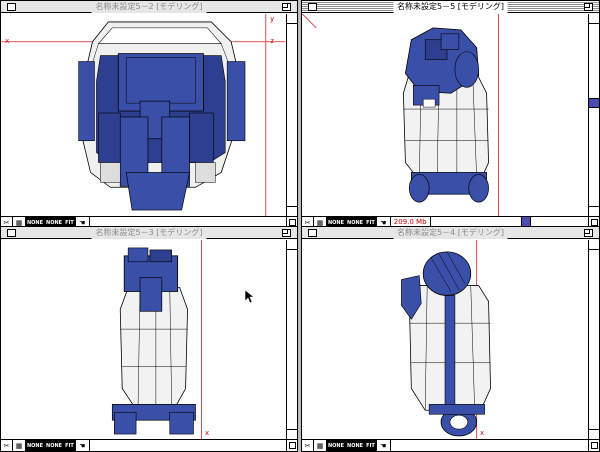 Image resolution: width=600 pixels, height=452 pixels. I want to click on window-titlebar: 名称未設定5－3 [モデリング], so click(149, 233).